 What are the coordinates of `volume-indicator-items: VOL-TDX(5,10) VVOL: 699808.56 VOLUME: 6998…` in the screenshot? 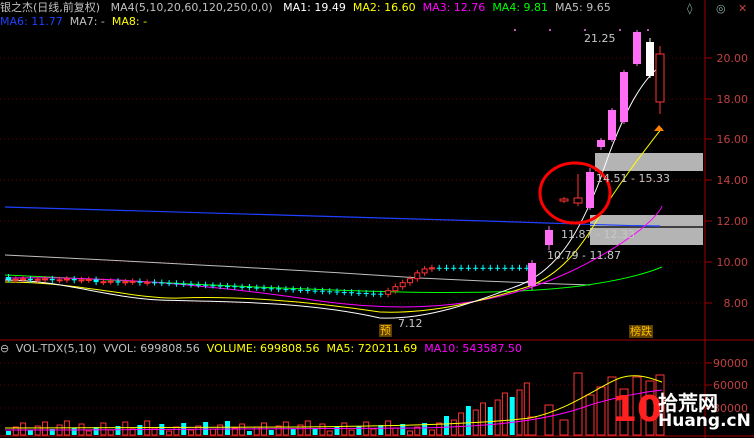 It's located at (272, 348).